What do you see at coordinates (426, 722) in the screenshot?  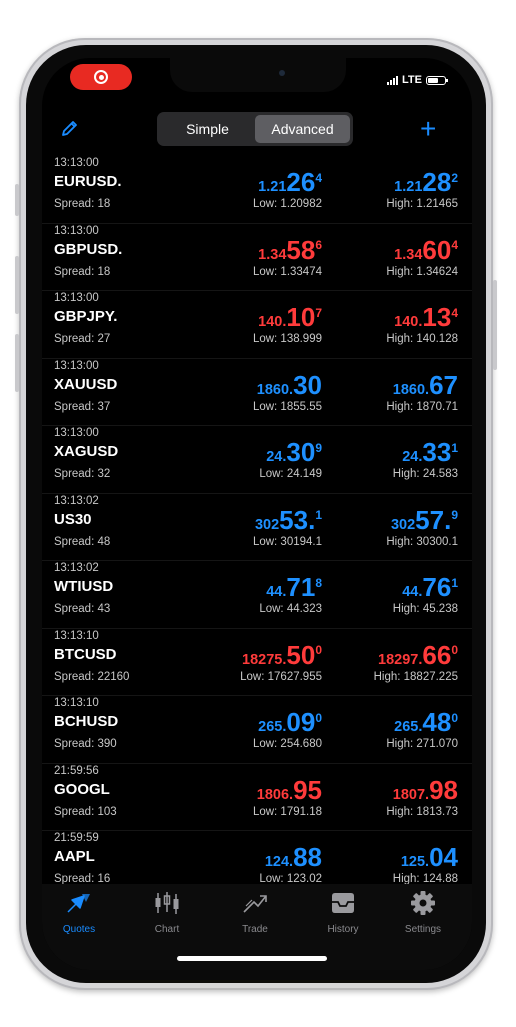 I see `ask-price: 265.480` at bounding box center [426, 722].